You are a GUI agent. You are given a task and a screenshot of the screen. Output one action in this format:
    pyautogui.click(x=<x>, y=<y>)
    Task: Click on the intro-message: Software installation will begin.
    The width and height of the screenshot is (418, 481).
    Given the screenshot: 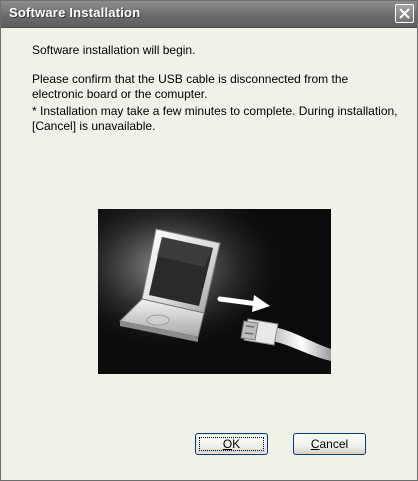 What is the action you would take?
    pyautogui.click(x=114, y=50)
    